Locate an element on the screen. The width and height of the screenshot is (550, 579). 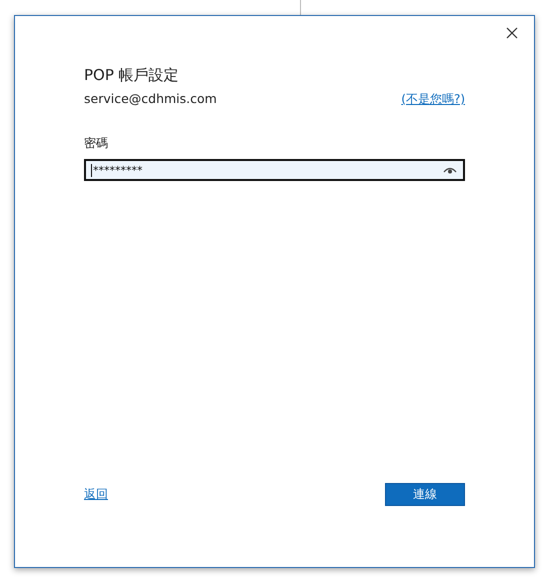
password-label: 密碼 is located at coordinates (96, 143).